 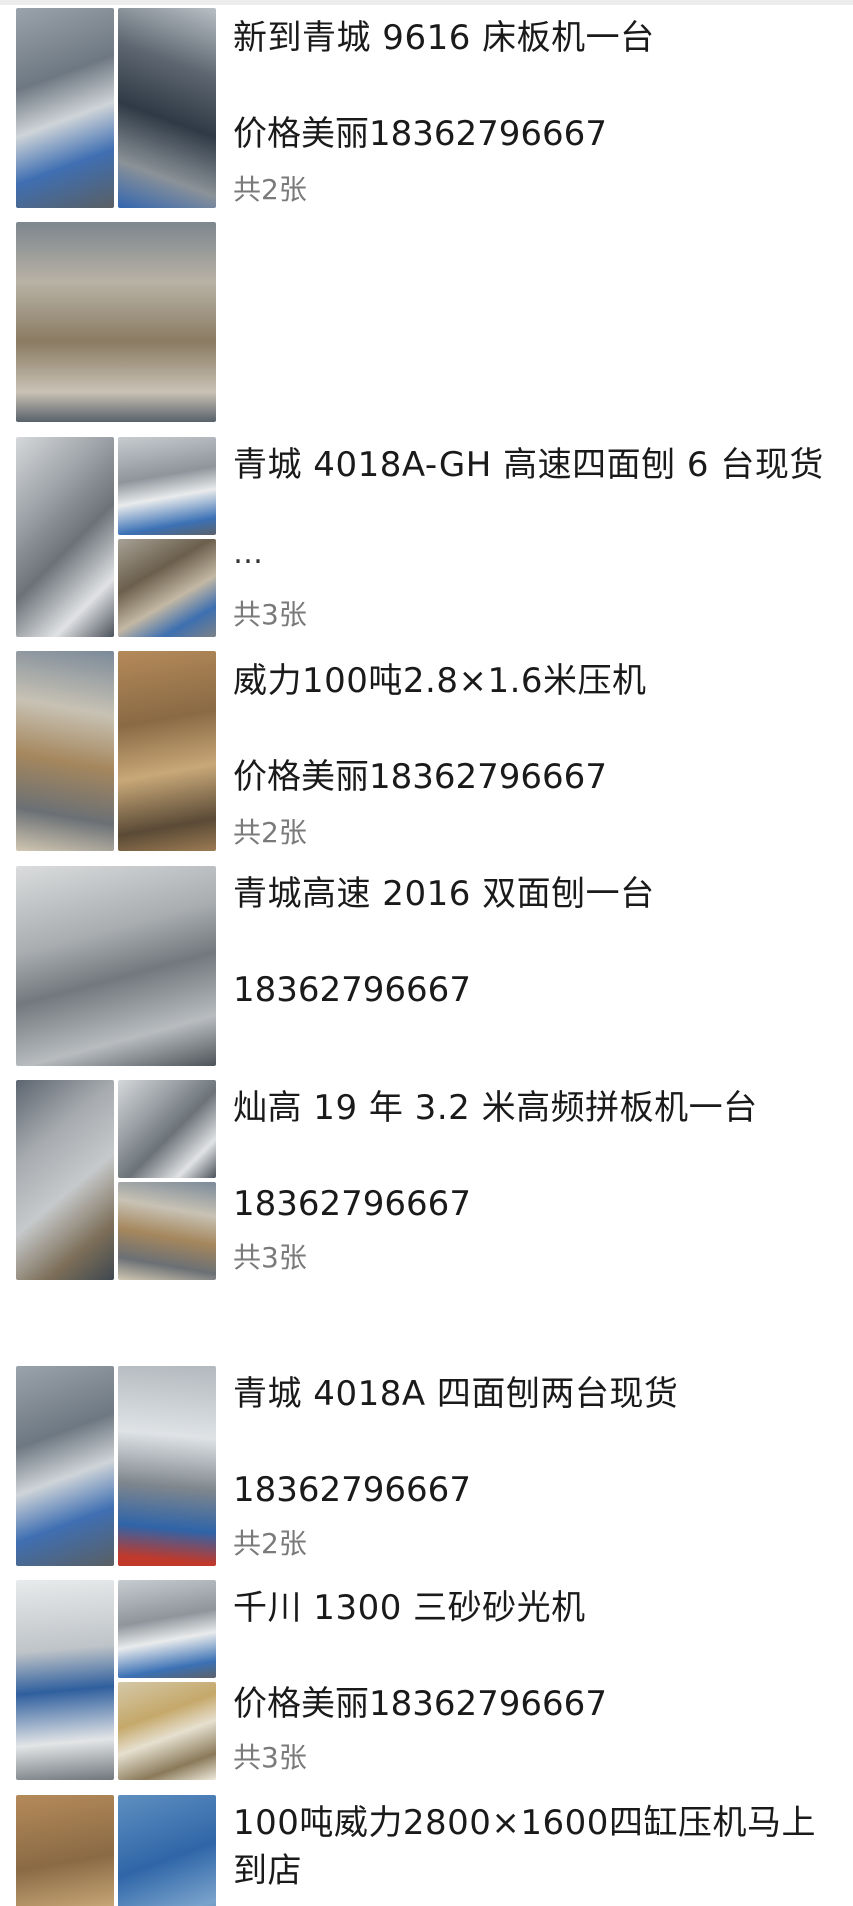 What do you see at coordinates (440, 681) in the screenshot?
I see `post-title: 威力100吨2.8×1.6米压机` at bounding box center [440, 681].